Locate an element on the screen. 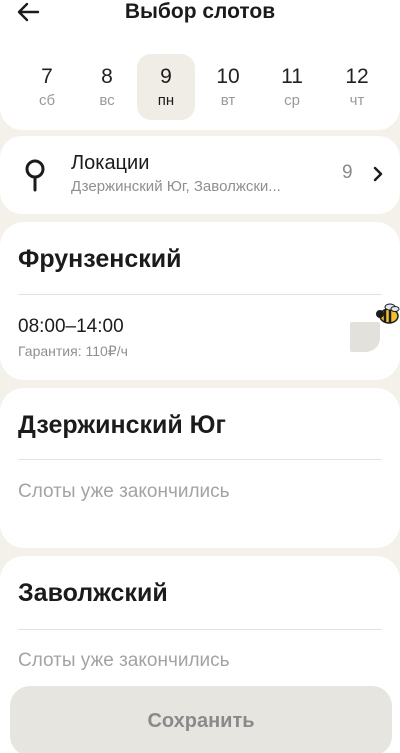  date-weekday: чт is located at coordinates (357, 100).